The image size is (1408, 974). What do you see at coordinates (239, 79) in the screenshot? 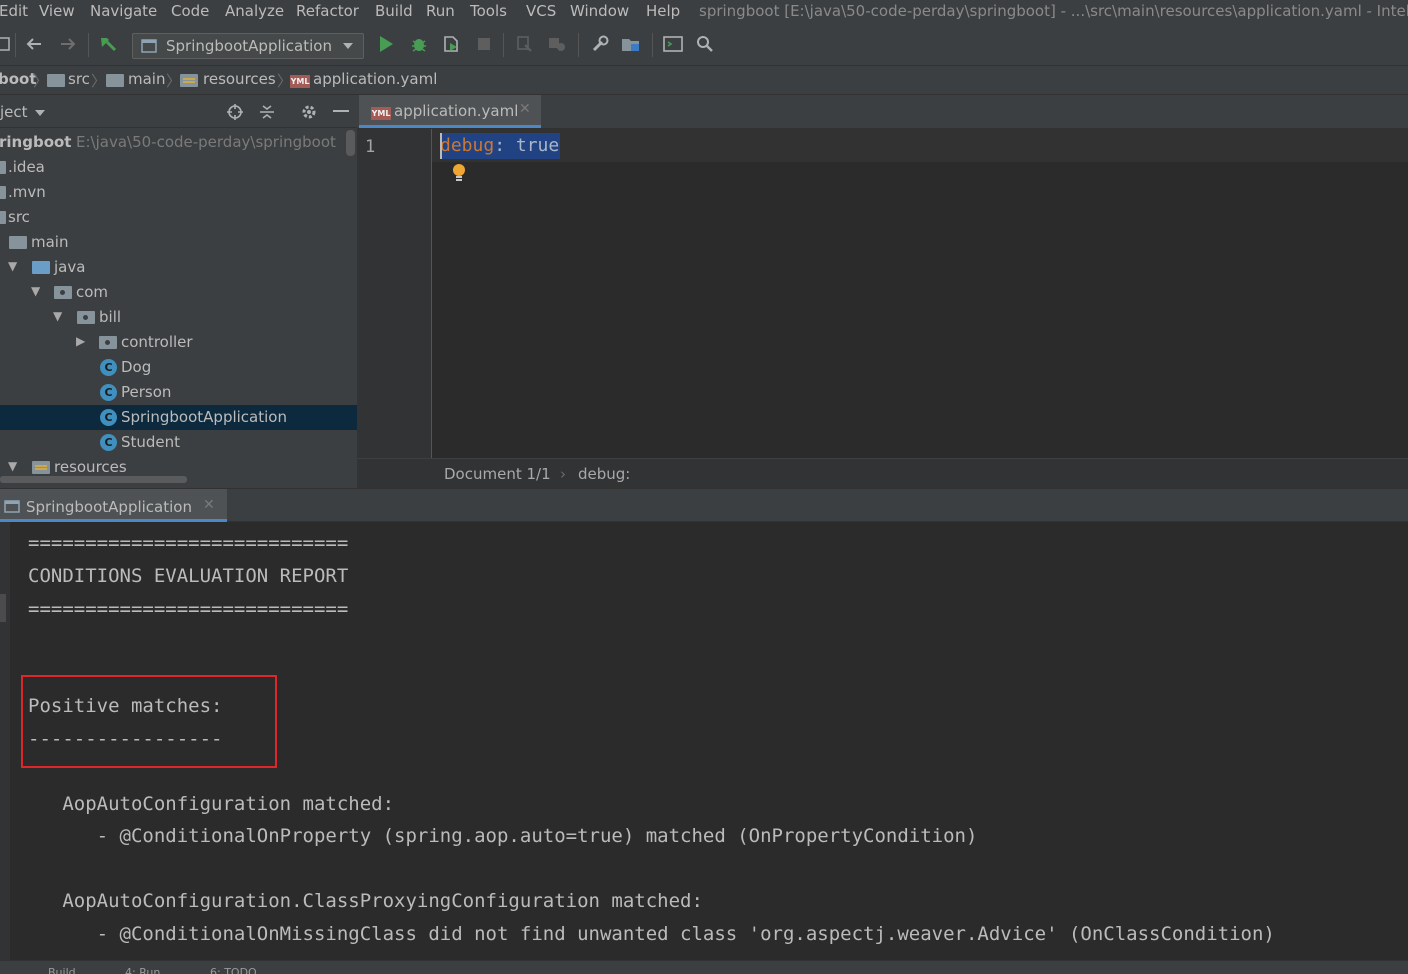
I see `breadcrumb-item-resources: resources` at bounding box center [239, 79].